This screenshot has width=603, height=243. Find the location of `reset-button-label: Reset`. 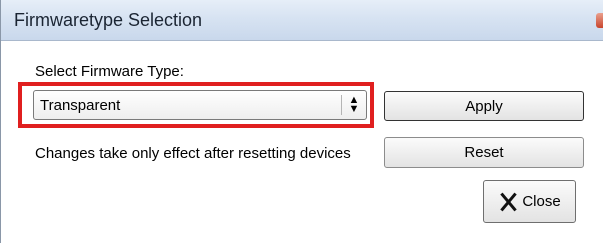

reset-button-label: Reset is located at coordinates (484, 152).